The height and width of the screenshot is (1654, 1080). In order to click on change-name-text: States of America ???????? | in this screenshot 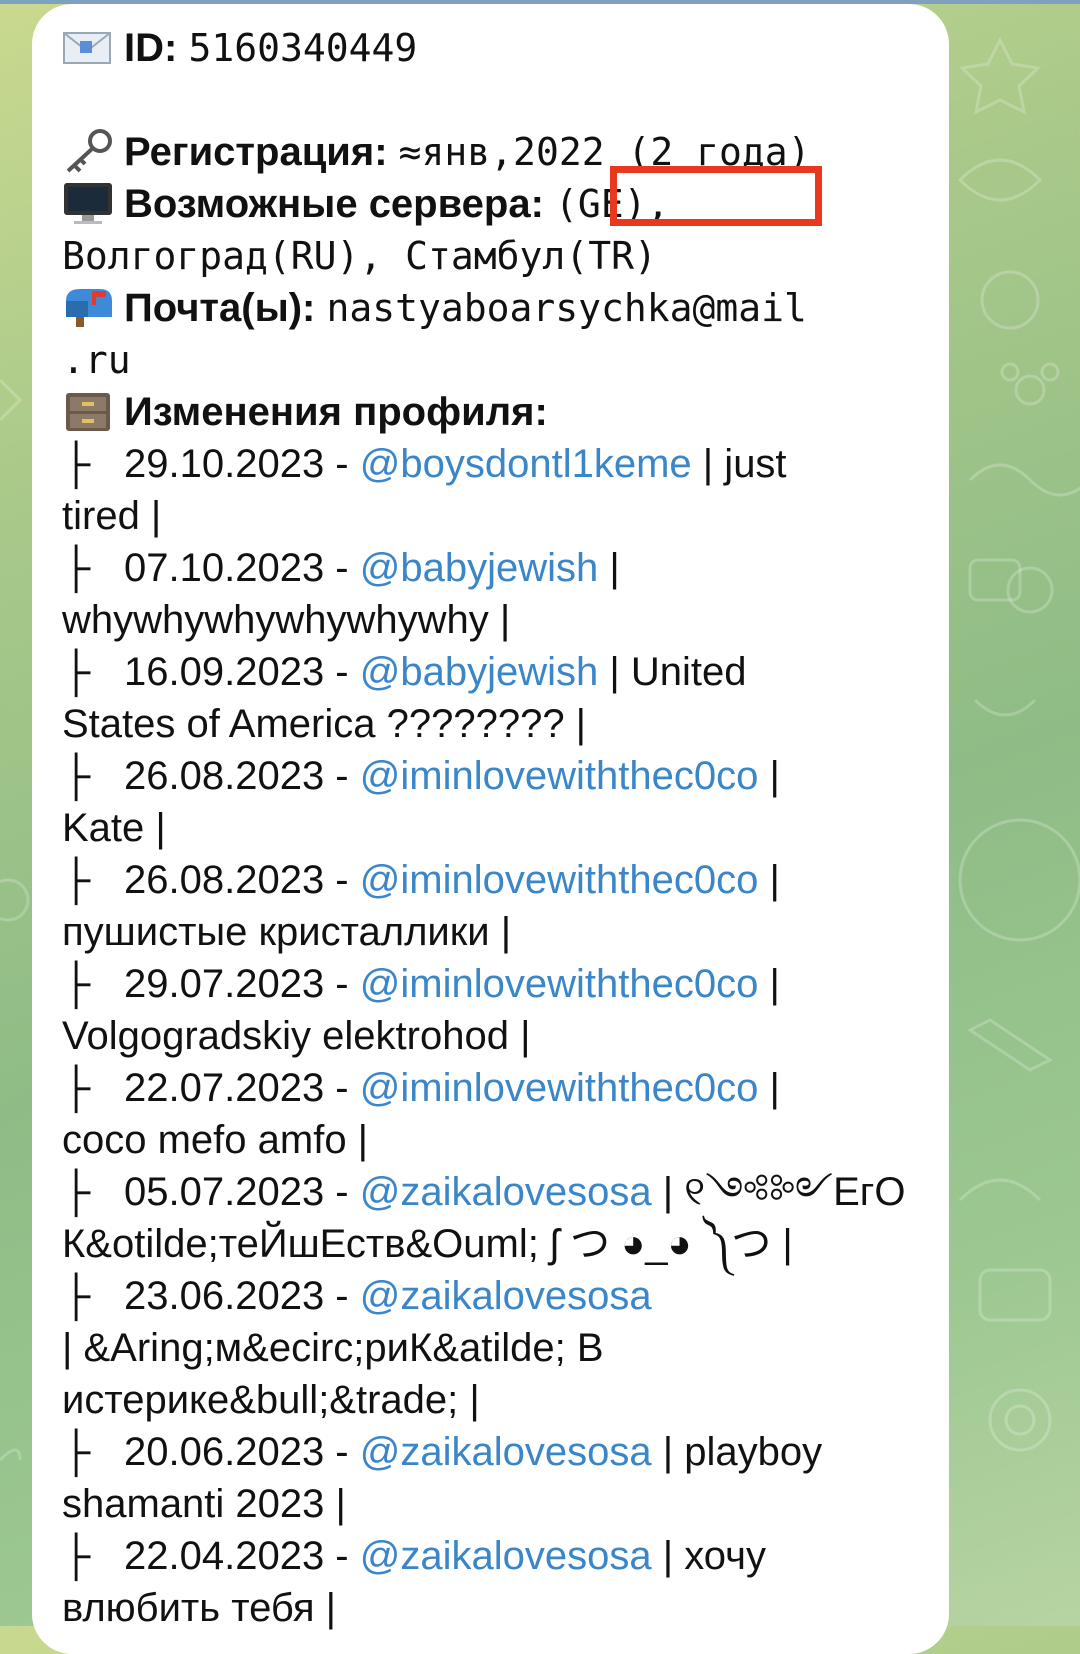, I will do `click(324, 724)`.